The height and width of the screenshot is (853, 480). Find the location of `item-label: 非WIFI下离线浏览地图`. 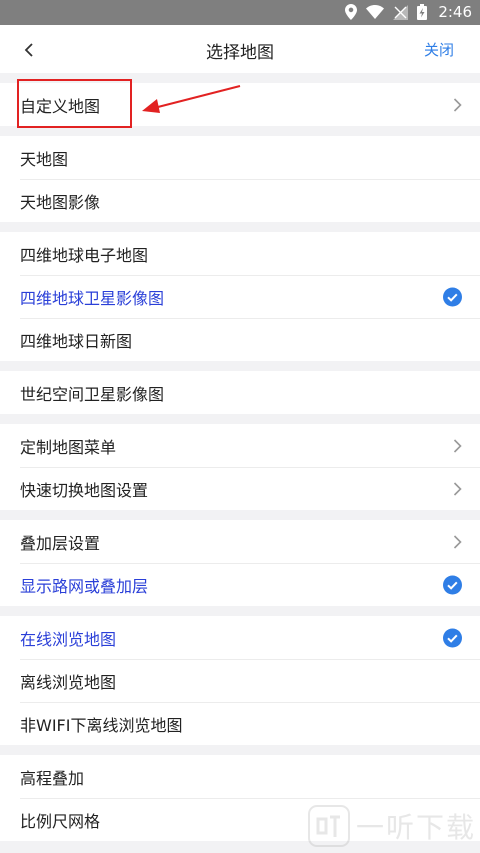

item-label: 非WIFI下离线浏览地图 is located at coordinates (101, 725).